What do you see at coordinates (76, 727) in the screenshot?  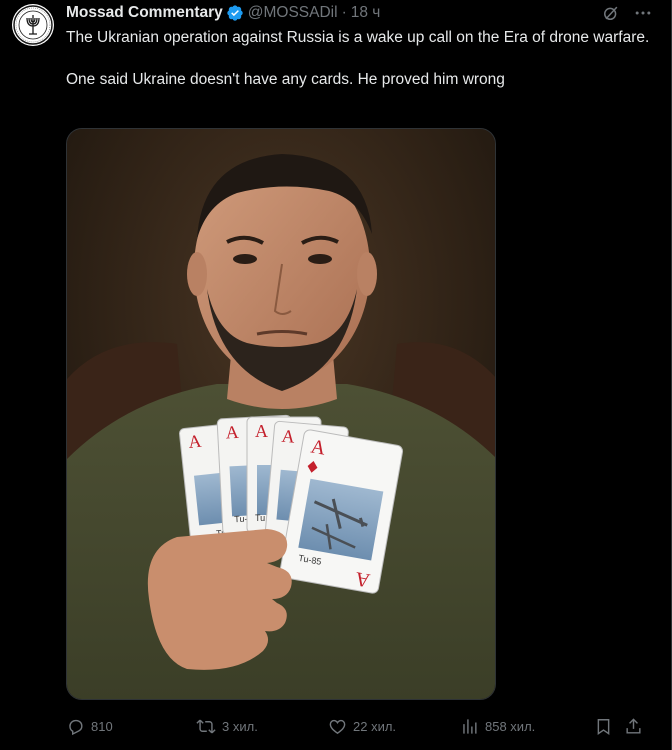 I see `reply-icon` at bounding box center [76, 727].